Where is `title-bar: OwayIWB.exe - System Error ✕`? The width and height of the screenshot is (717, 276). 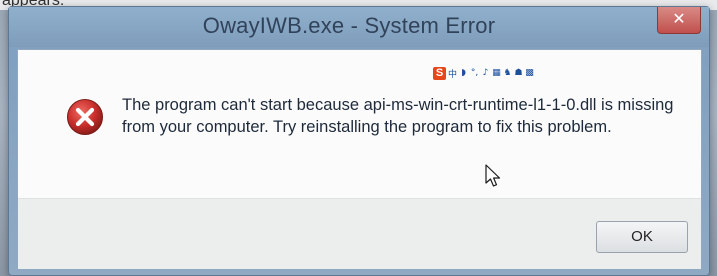
title-bar: OwayIWB.exe - System Error ✕ is located at coordinates (359, 27).